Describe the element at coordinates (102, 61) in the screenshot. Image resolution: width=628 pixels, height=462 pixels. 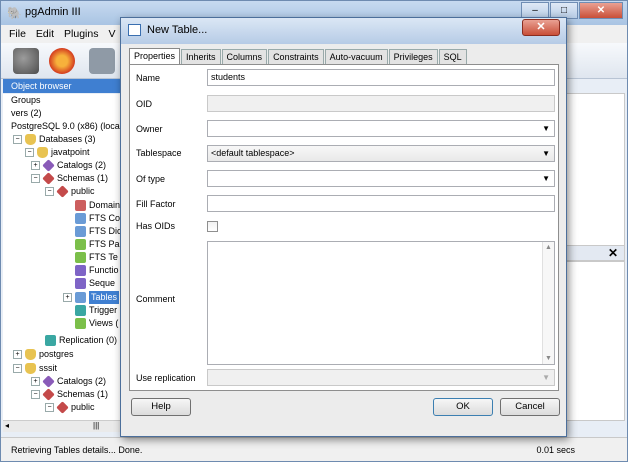
I see `object-icon` at that location.